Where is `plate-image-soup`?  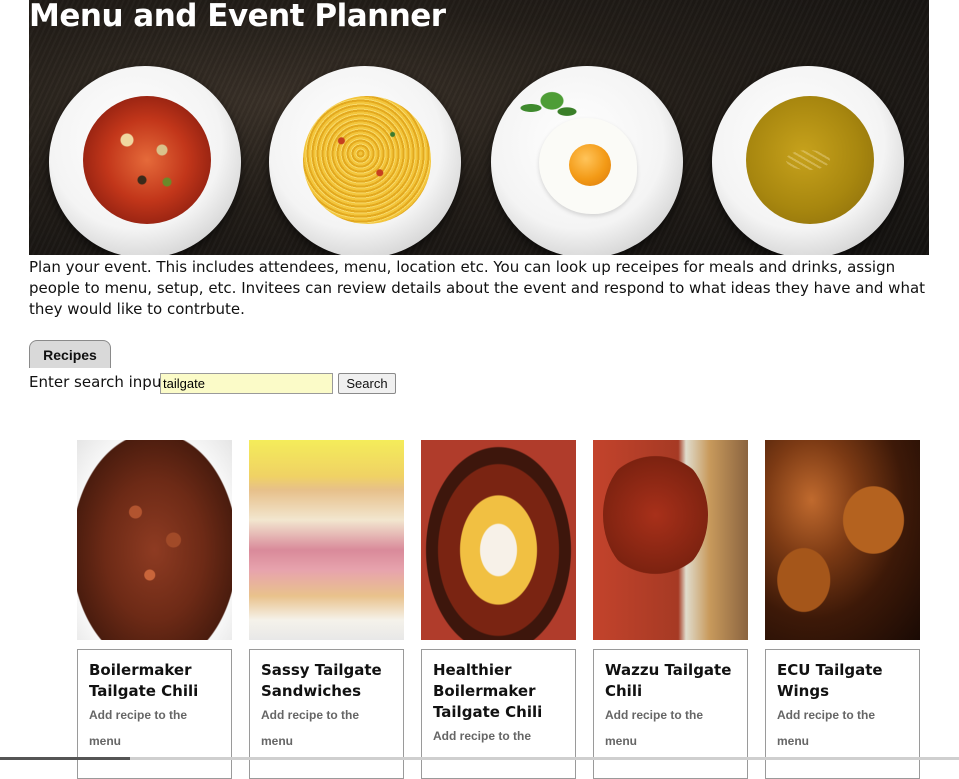
plate-image-soup is located at coordinates (145, 160).